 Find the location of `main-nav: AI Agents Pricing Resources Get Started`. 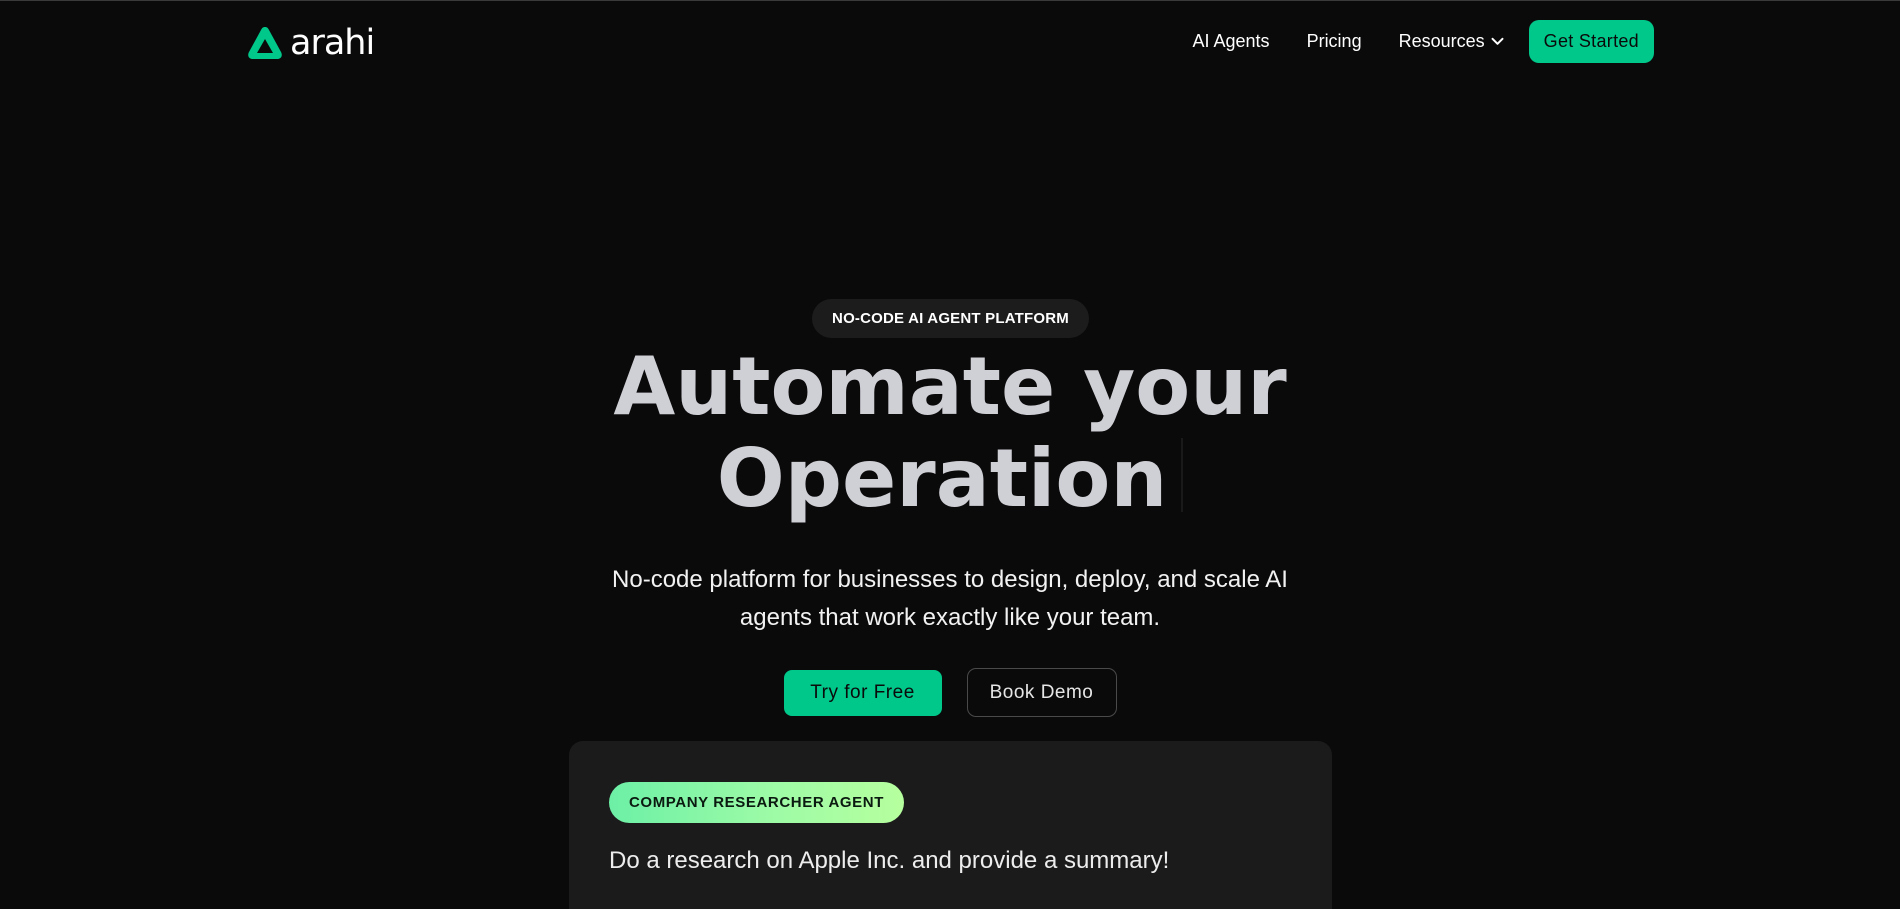

main-nav: AI Agents Pricing Resources Get Started is located at coordinates (1423, 41).